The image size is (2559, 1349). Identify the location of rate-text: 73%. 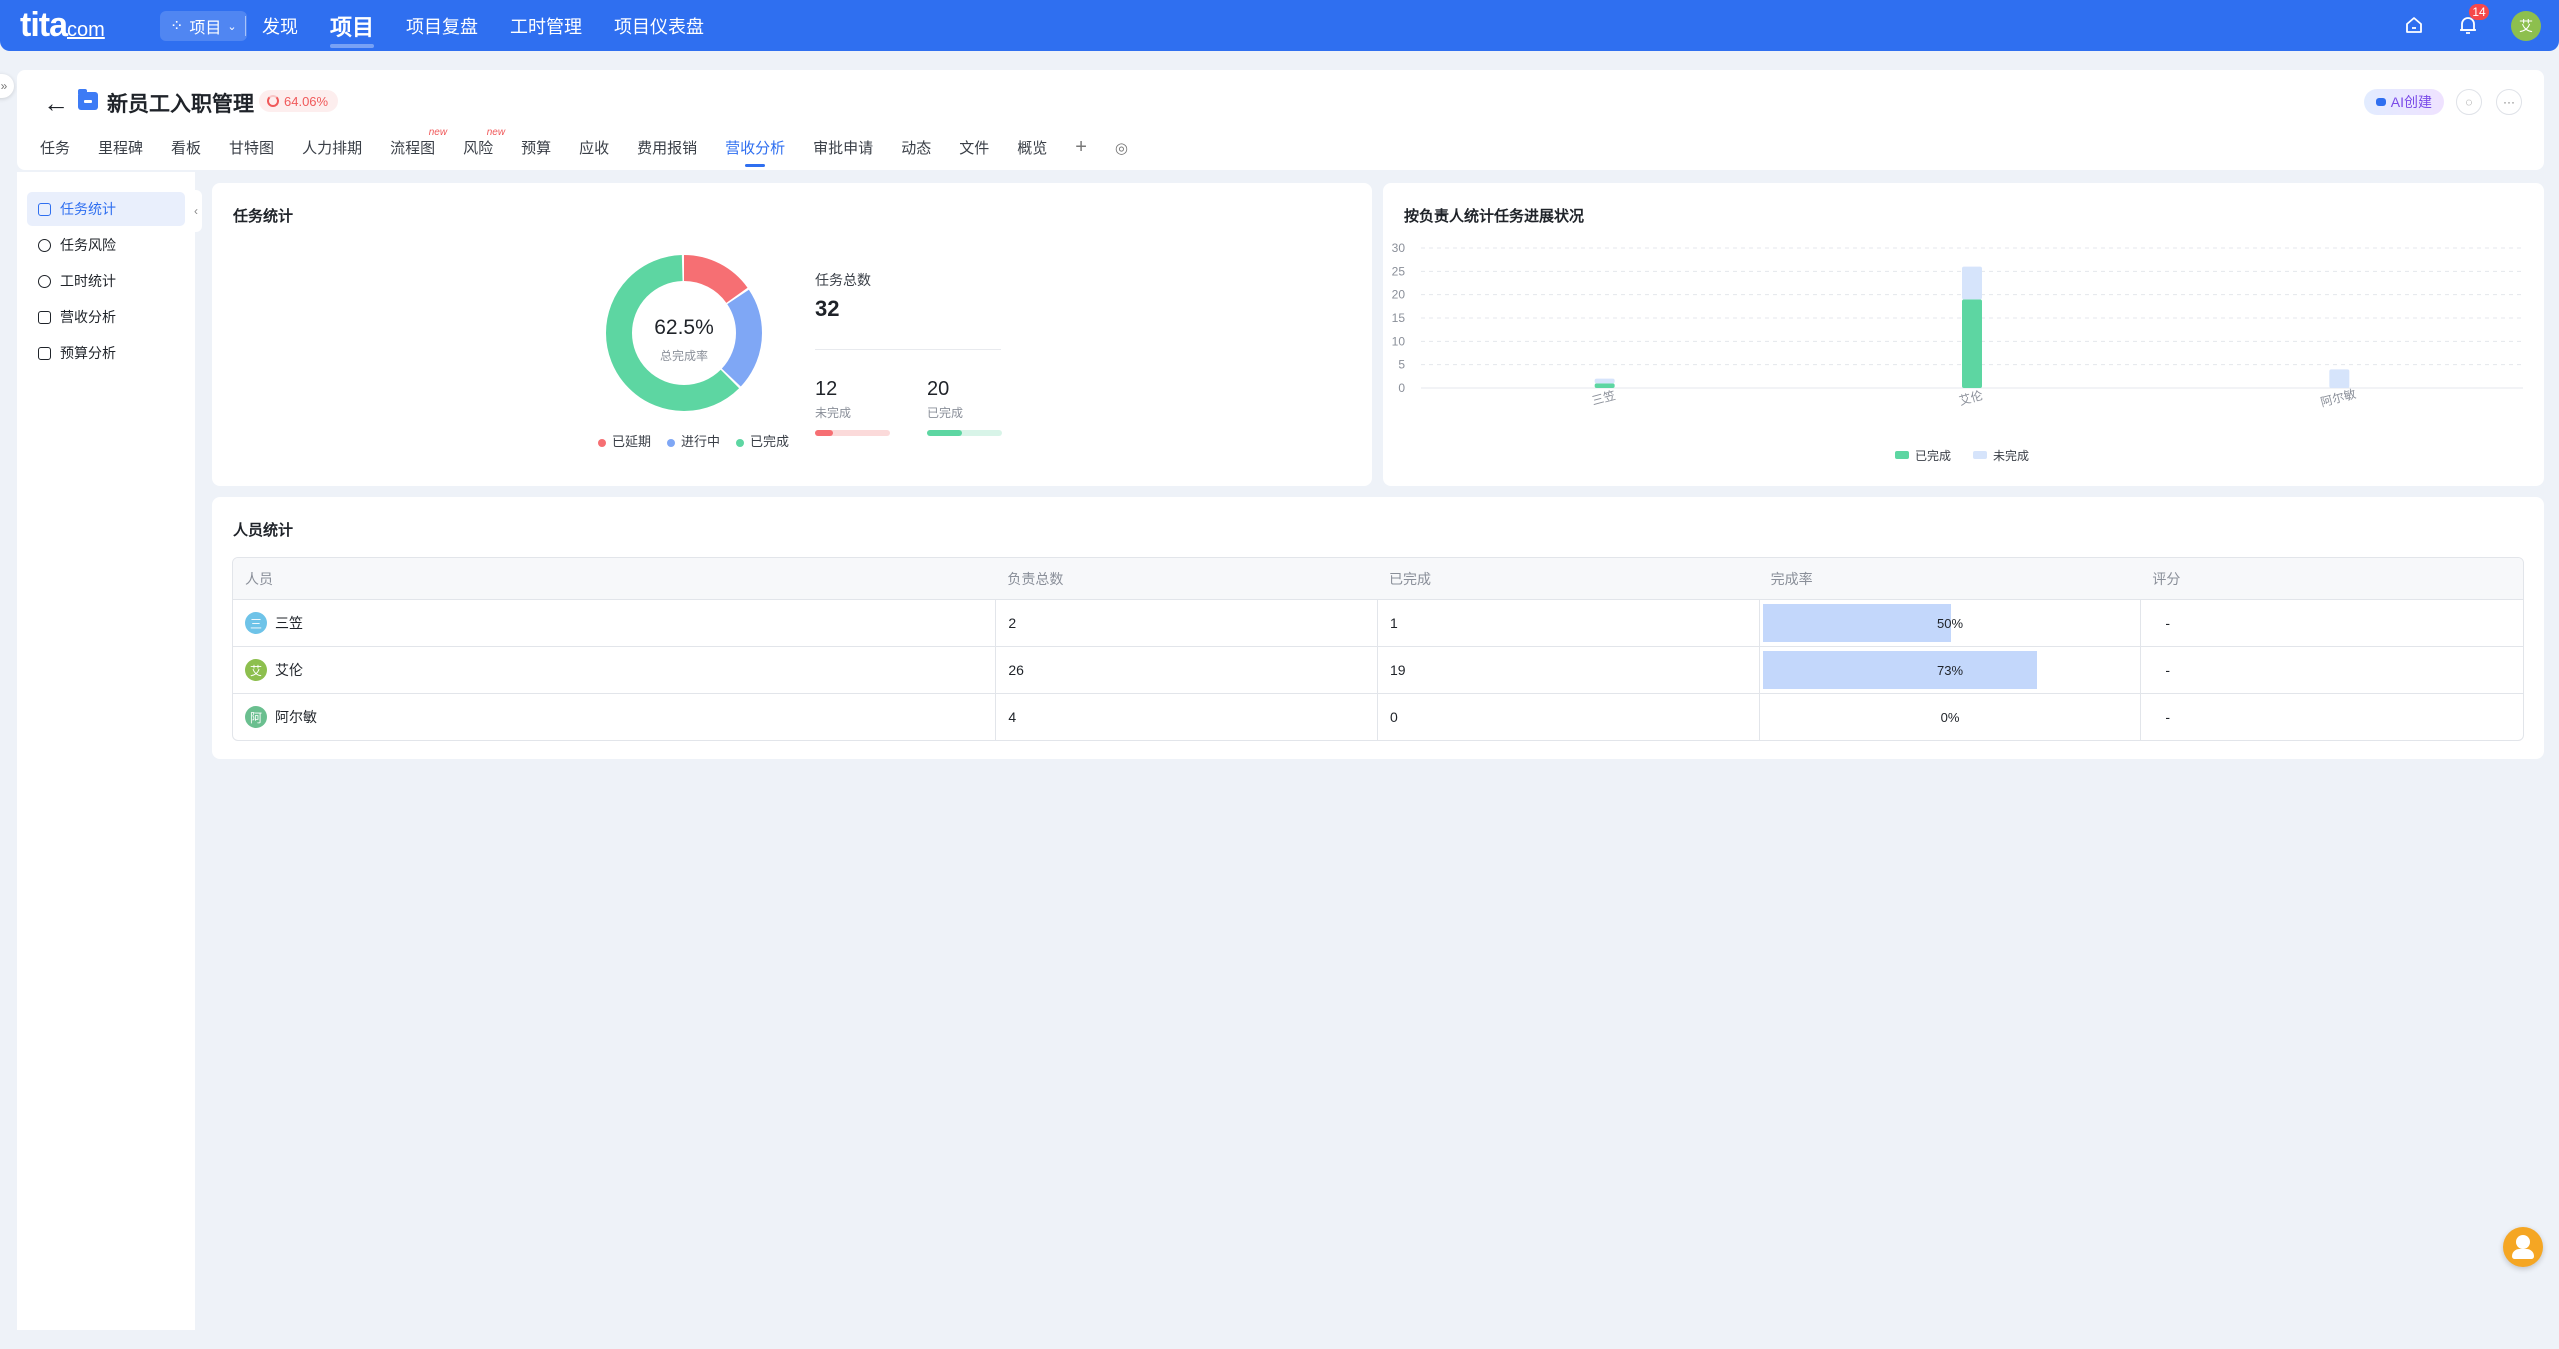
(1950, 670).